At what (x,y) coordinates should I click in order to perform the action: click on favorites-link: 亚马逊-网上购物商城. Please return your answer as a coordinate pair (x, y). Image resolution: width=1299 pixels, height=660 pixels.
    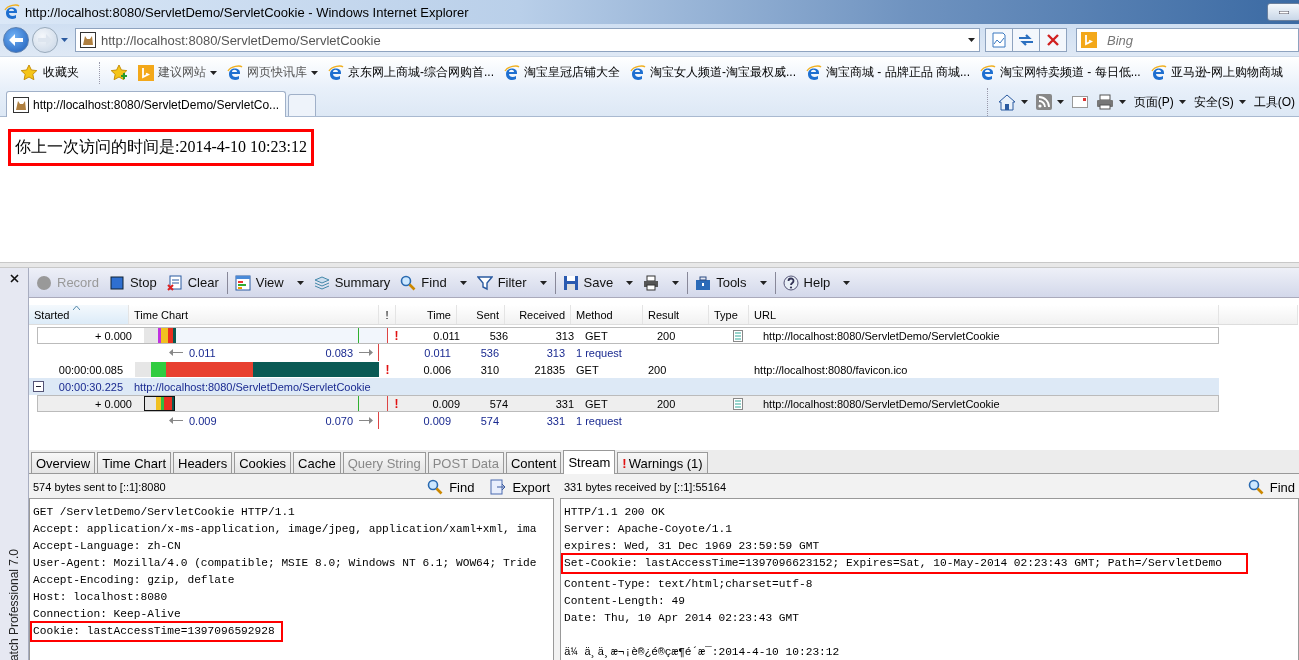
    Looking at the image, I should click on (1216, 72).